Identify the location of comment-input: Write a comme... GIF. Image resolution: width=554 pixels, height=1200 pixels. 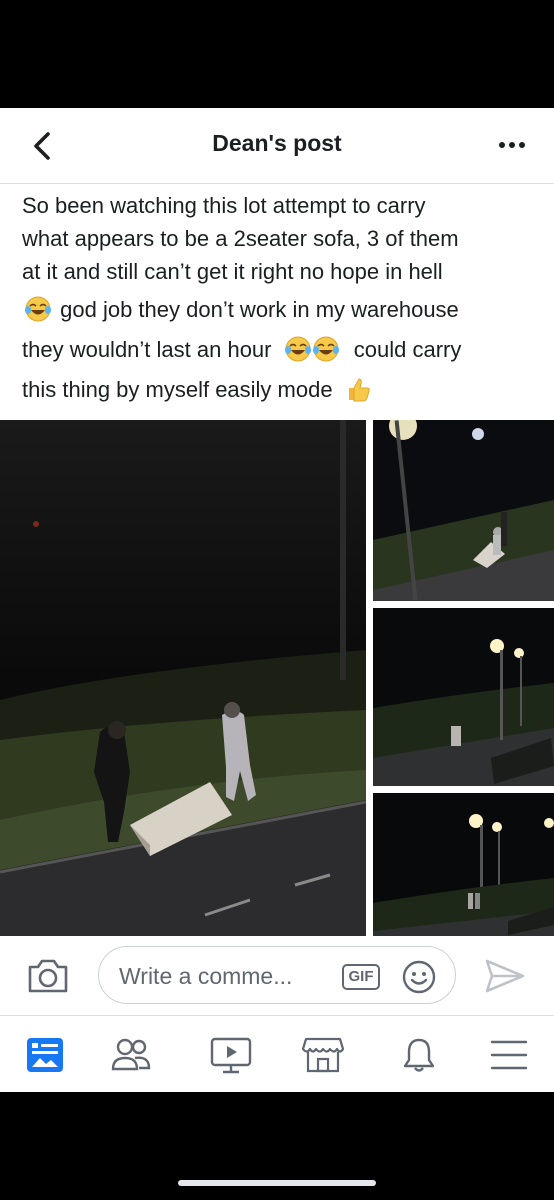
(277, 975).